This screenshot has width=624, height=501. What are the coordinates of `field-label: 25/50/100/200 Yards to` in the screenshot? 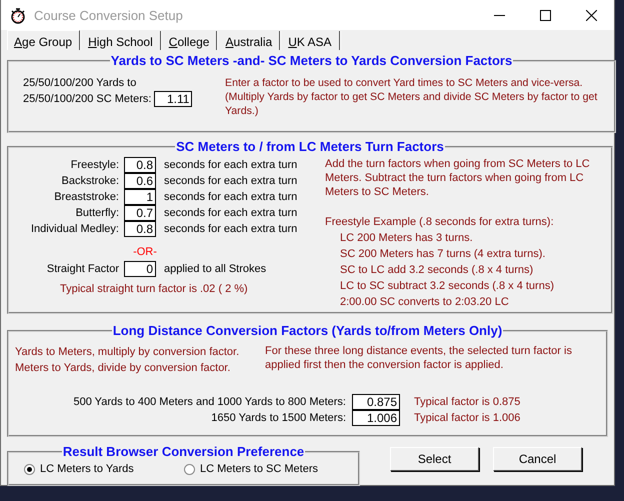 It's located at (80, 83).